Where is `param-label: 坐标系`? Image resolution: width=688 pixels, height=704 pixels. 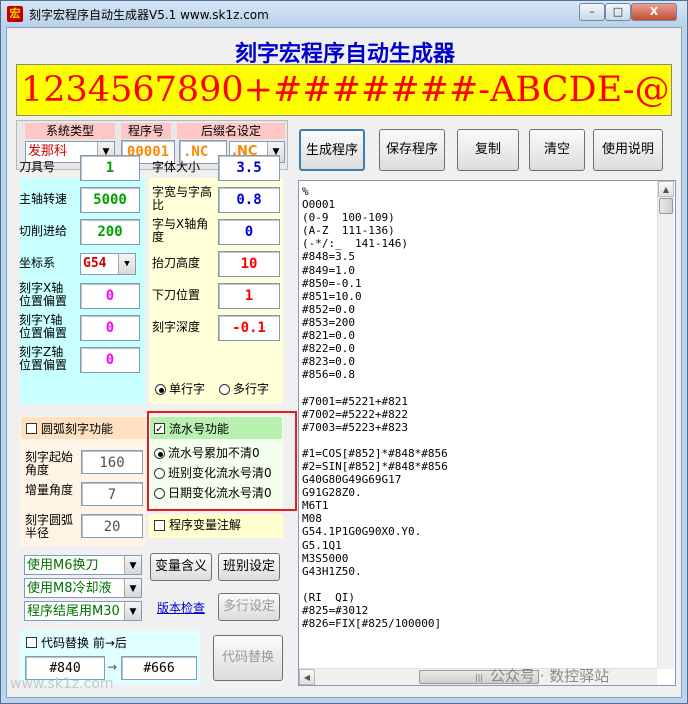 param-label: 坐标系 is located at coordinates (37, 263).